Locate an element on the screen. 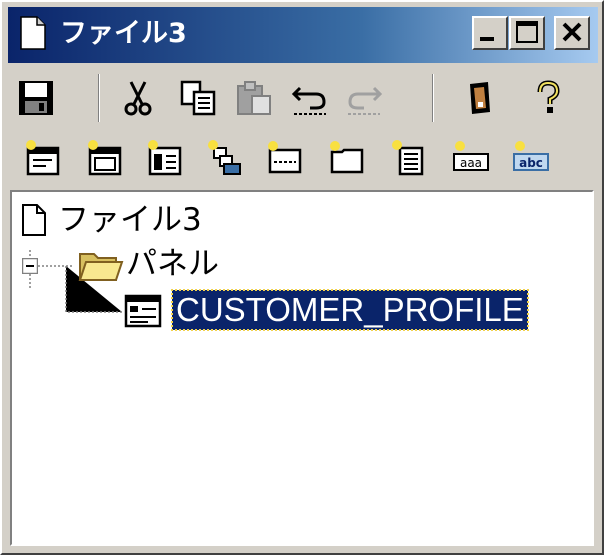  new-record-icon is located at coordinates (164, 158).